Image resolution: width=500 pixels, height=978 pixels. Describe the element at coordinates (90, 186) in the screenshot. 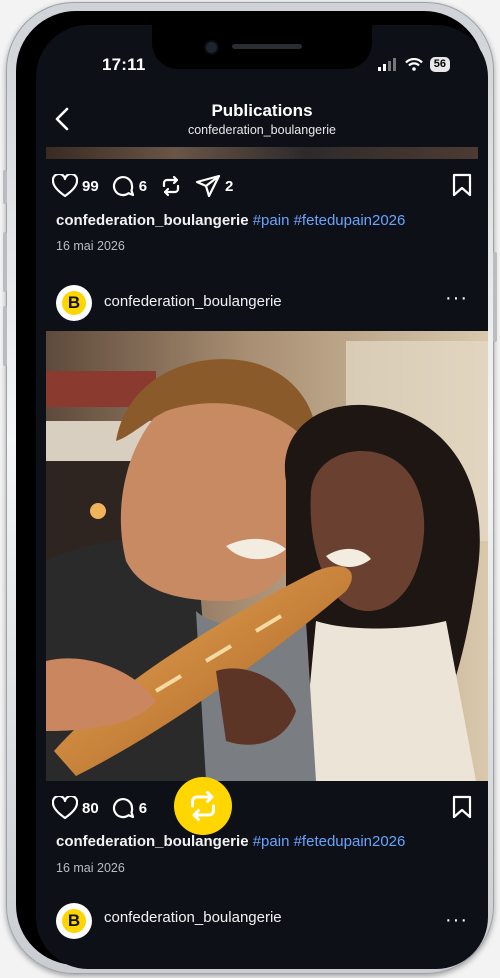

I see `like-count: 99` at that location.